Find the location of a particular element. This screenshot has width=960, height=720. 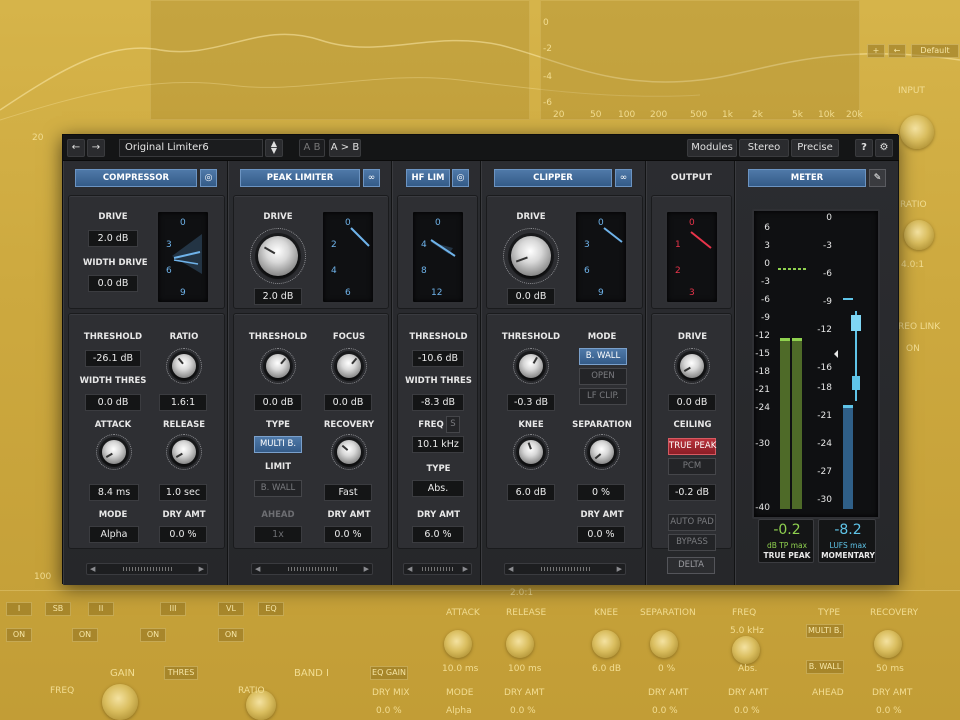

redo-button: → is located at coordinates (96, 148).